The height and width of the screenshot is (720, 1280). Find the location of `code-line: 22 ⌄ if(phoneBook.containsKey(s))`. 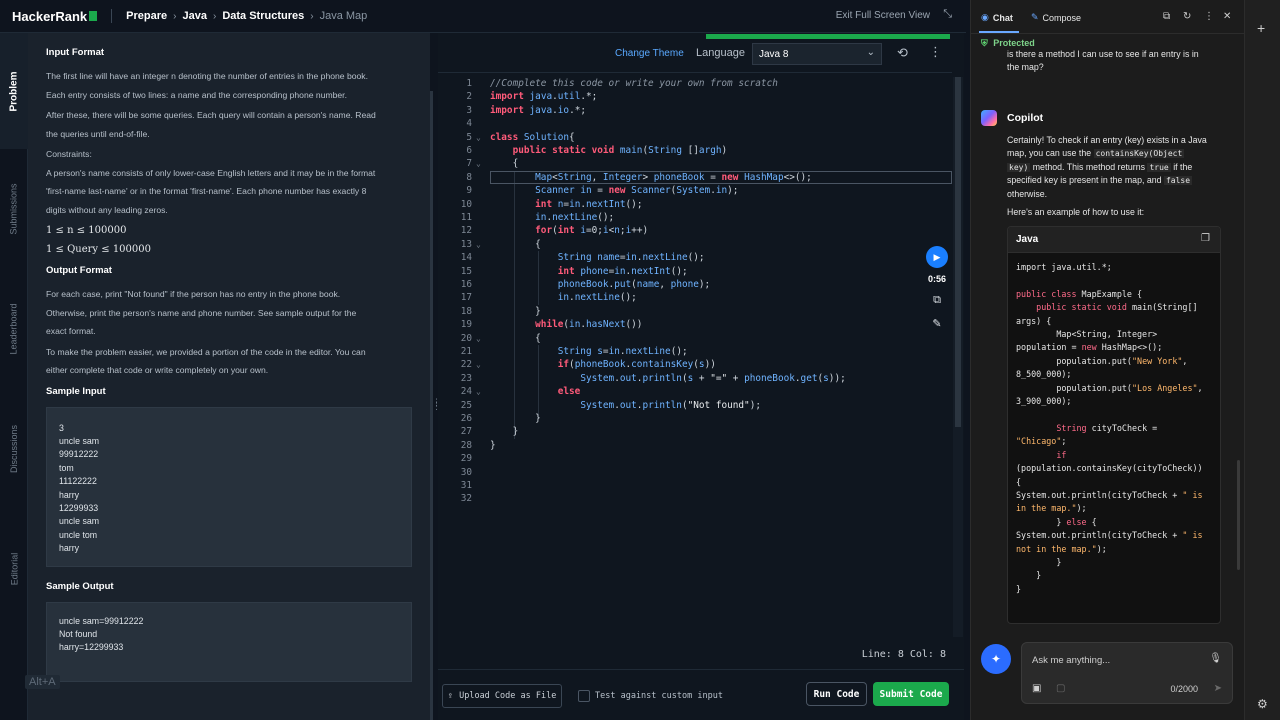

code-line: 22 ⌄ if(phoneBook.containsKey(s)) is located at coordinates (695, 364).